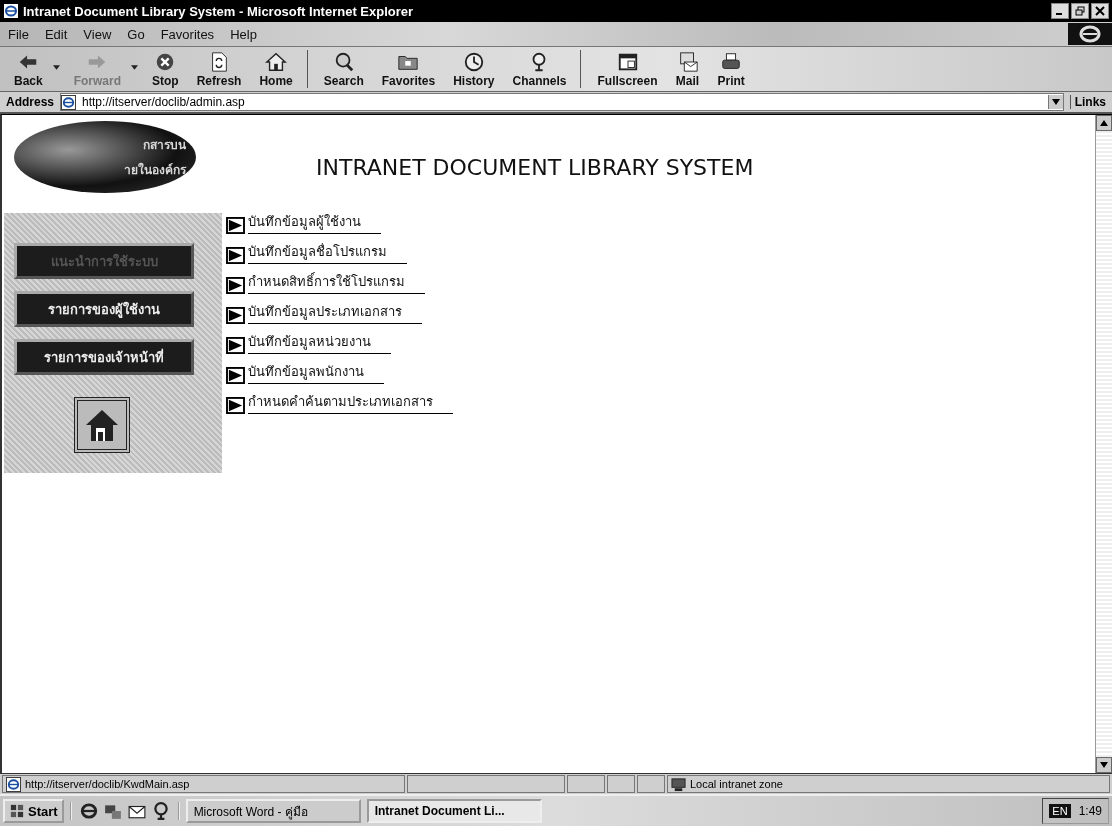 This screenshot has height=826, width=1112. What do you see at coordinates (535, 168) in the screenshot?
I see `page-heading: INTRANET DOCUMENT LIBRARY SYSTEM` at bounding box center [535, 168].